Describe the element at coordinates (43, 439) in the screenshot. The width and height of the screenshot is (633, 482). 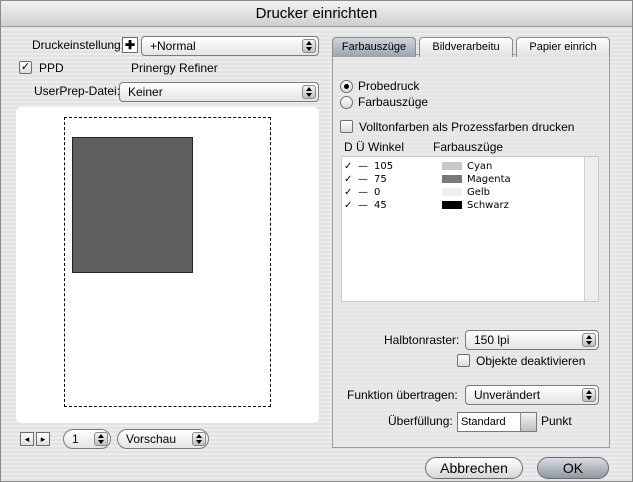
I see `next-page-icon: ▸` at that location.